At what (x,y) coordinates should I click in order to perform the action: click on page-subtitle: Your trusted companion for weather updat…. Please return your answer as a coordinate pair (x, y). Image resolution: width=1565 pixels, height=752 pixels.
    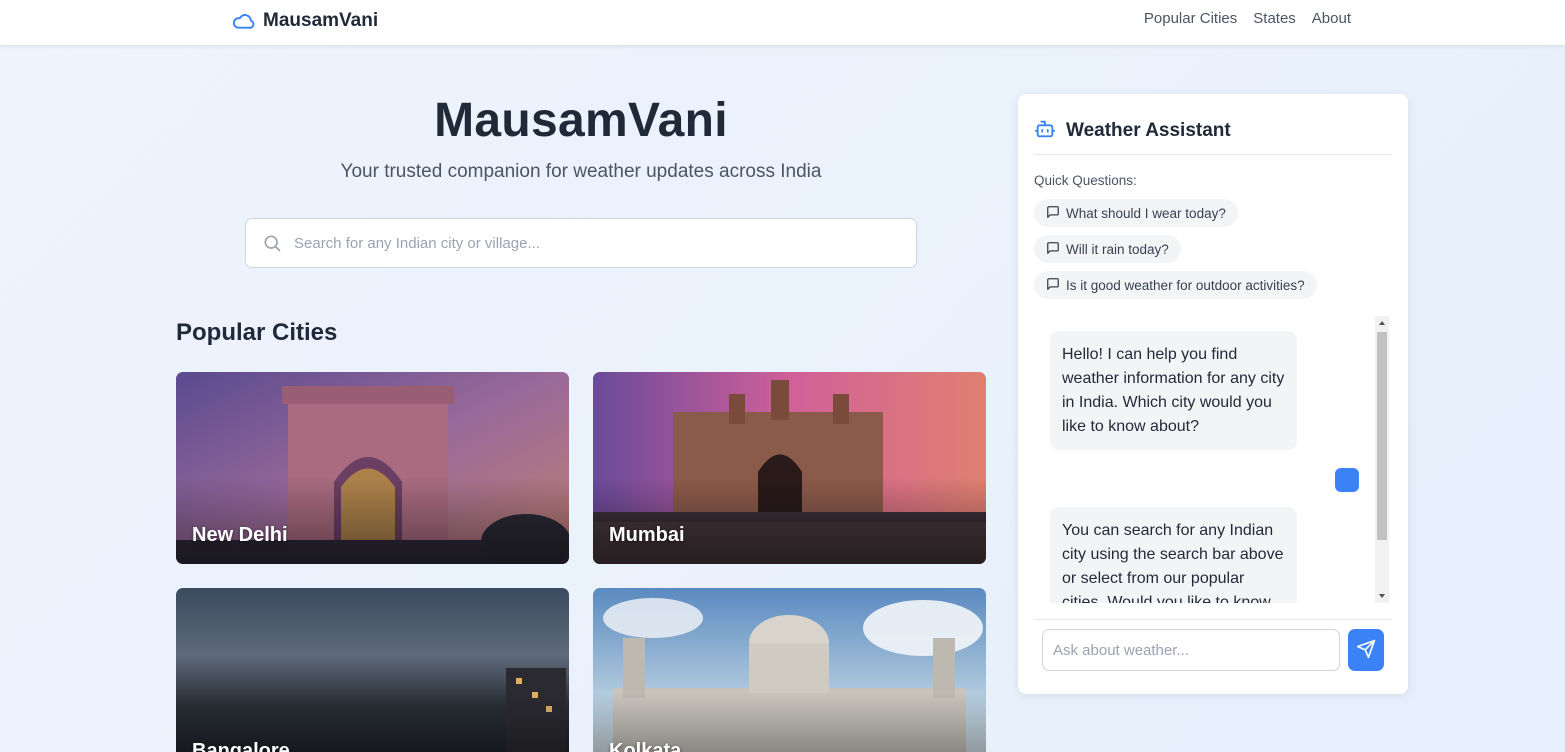
    Looking at the image, I should click on (581, 171).